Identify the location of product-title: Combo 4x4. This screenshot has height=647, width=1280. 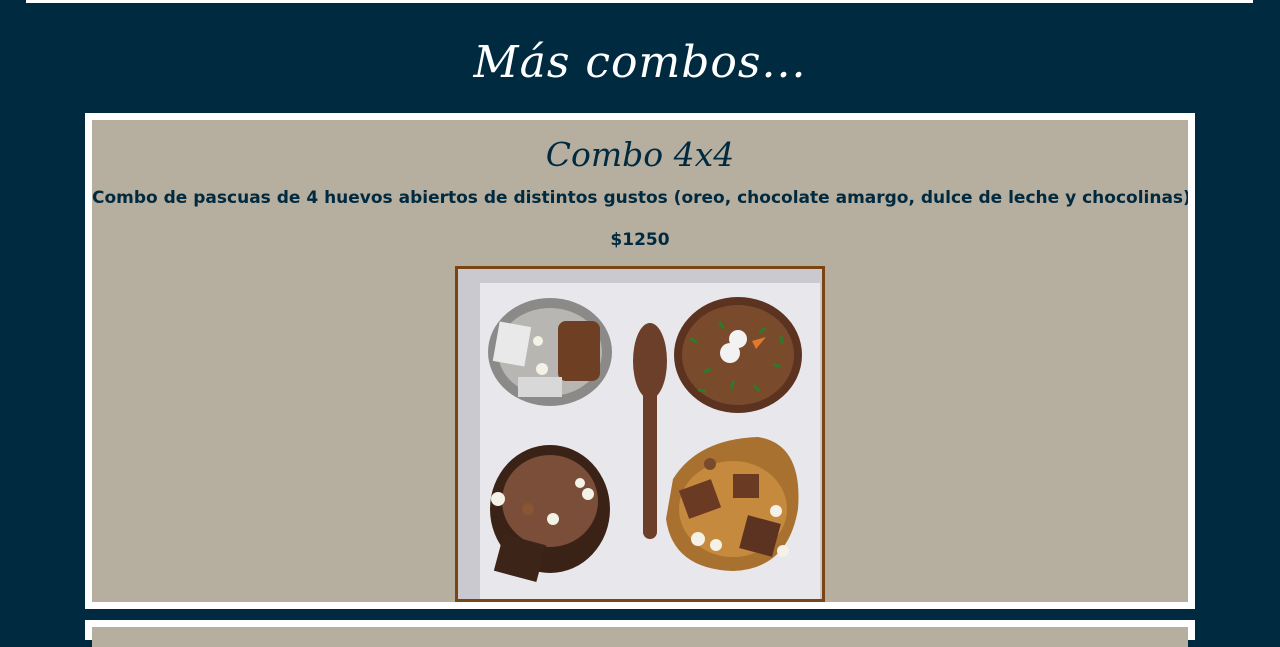
(640, 154).